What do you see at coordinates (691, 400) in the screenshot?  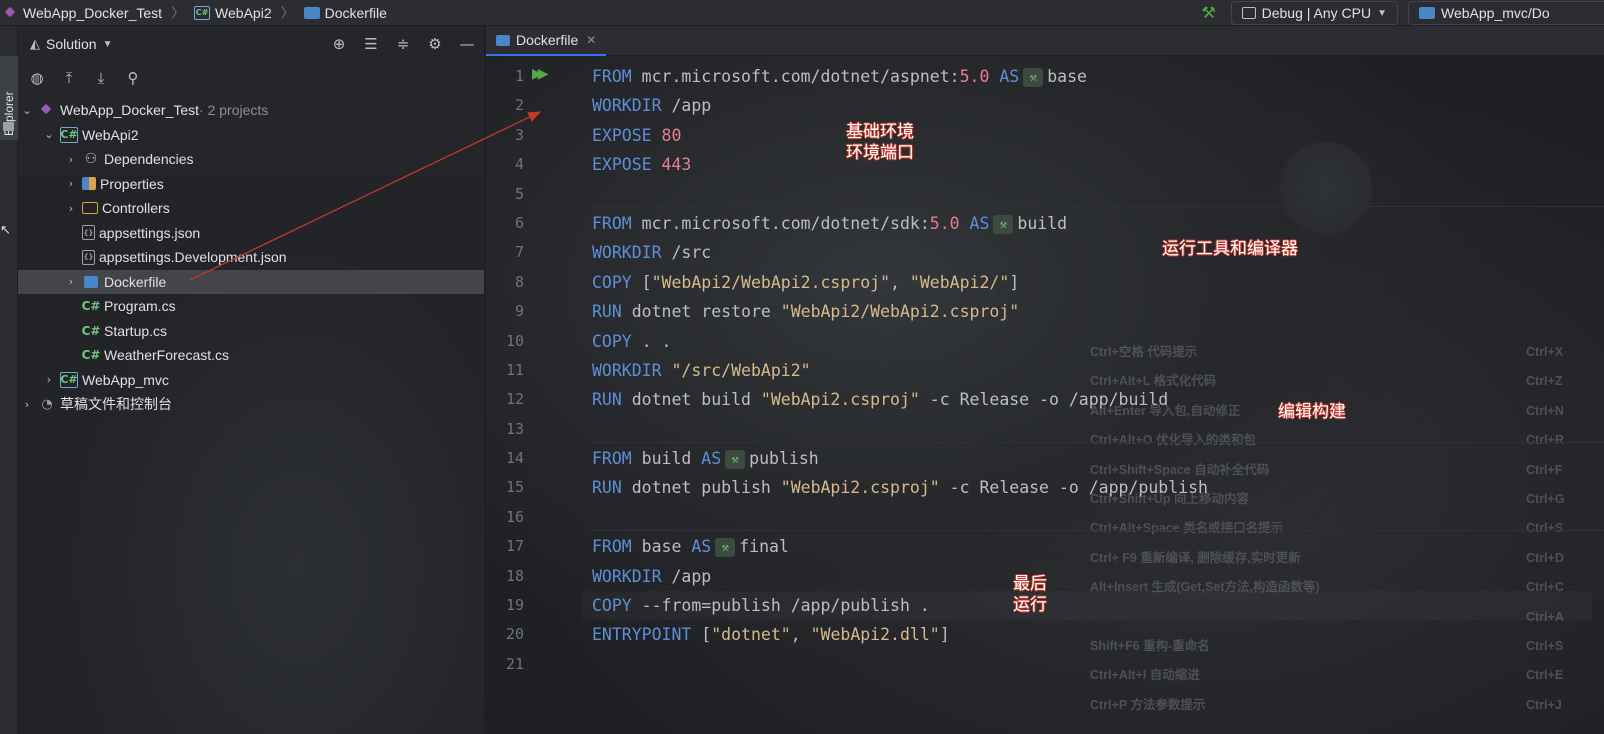 I see `code-token: dotnet build` at bounding box center [691, 400].